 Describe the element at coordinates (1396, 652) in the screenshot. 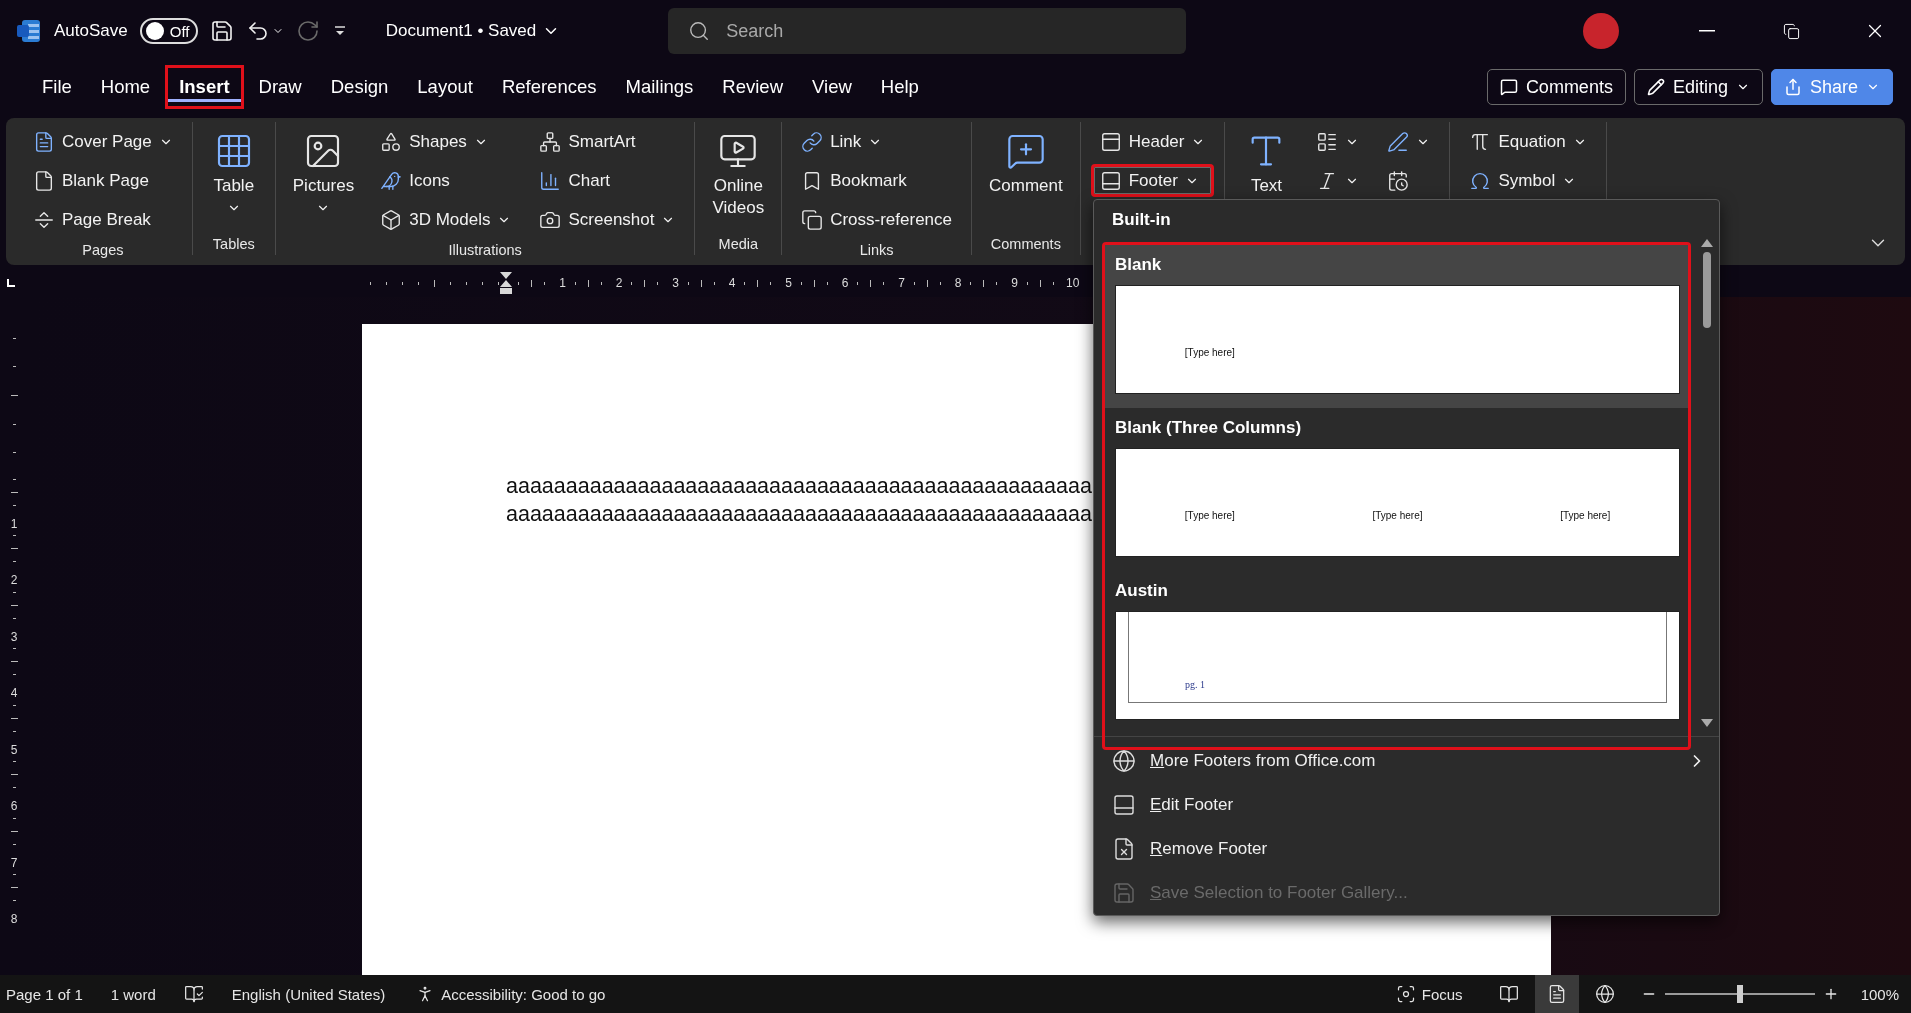

I see `gallery-item: Austin pg. 1` at that location.